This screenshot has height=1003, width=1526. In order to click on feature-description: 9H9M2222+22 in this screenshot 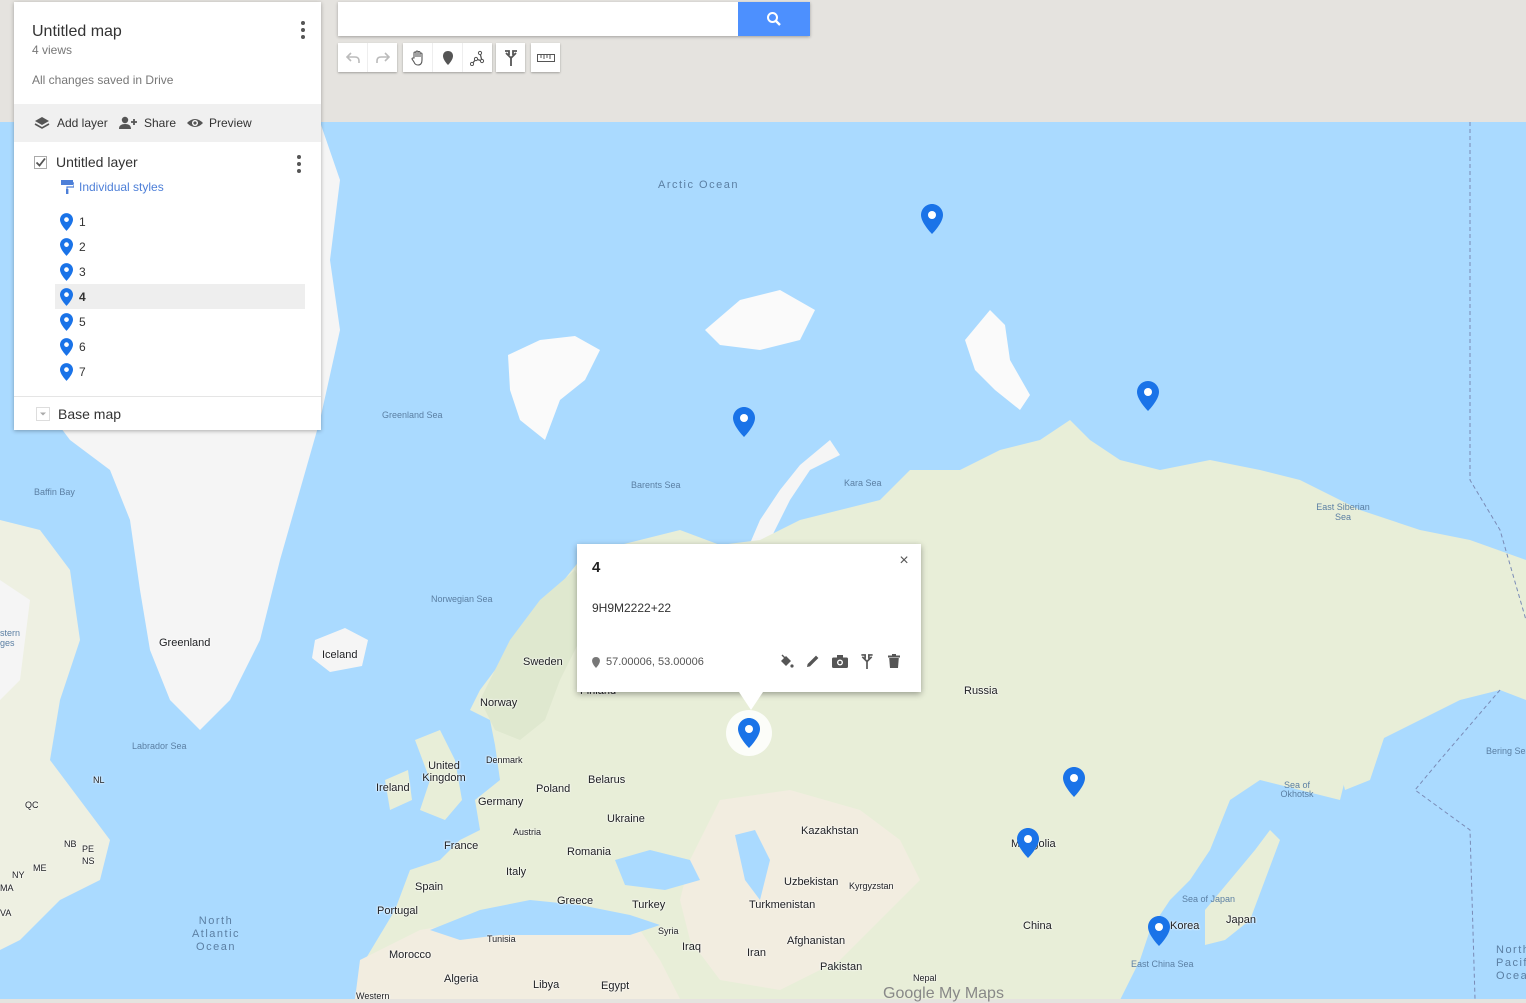, I will do `click(632, 608)`.